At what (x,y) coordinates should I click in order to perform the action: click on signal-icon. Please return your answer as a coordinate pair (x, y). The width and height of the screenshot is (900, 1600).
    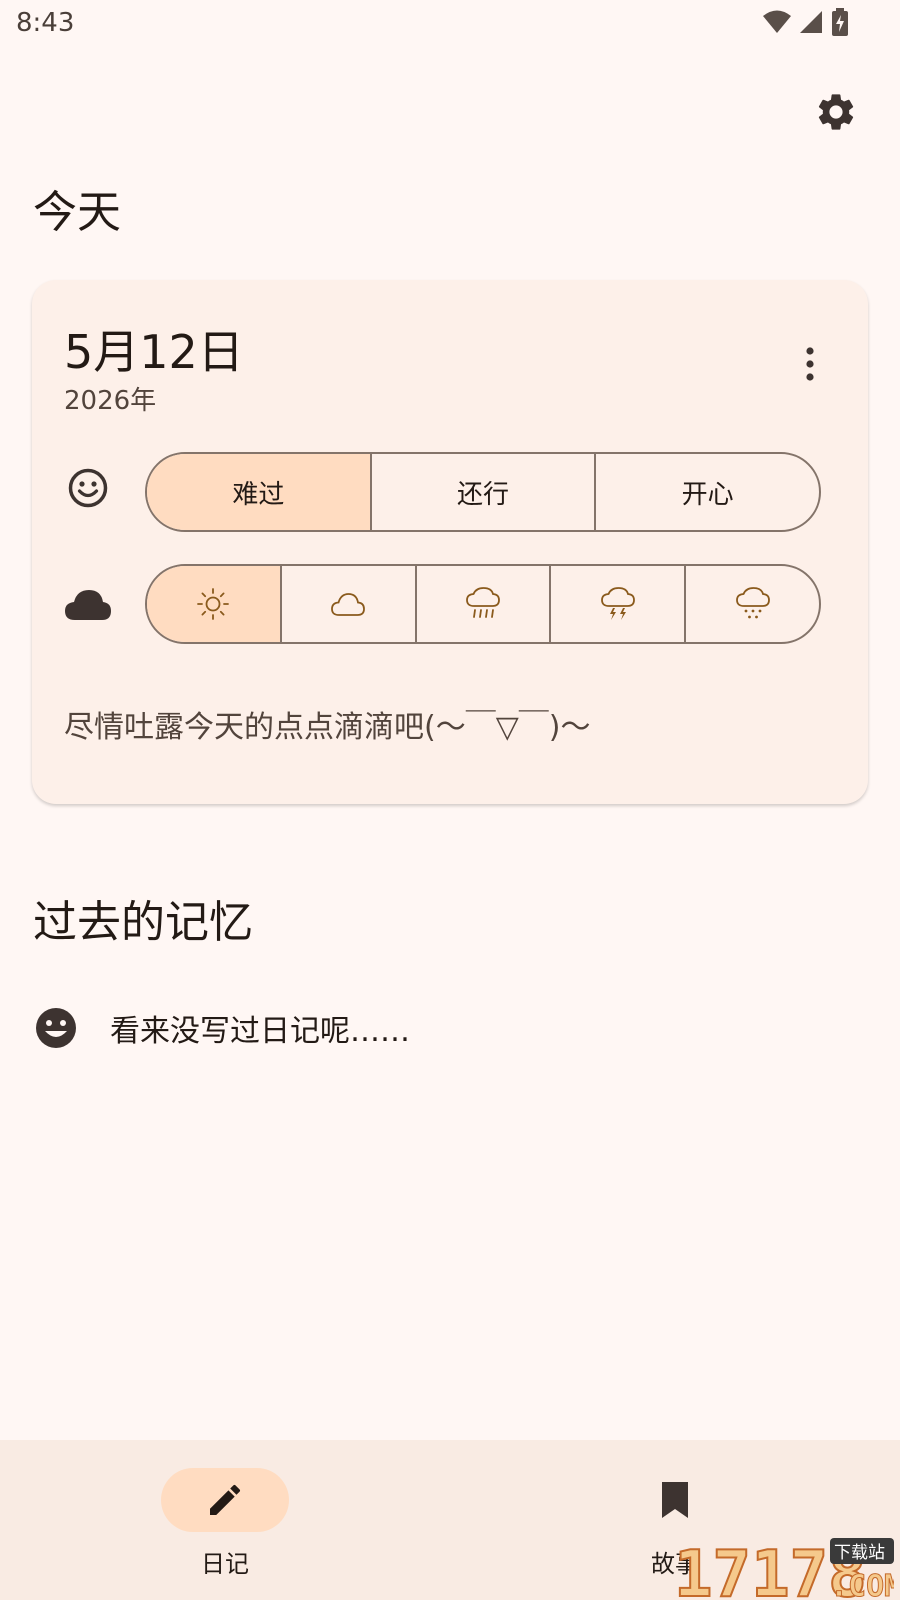
    Looking at the image, I should click on (811, 22).